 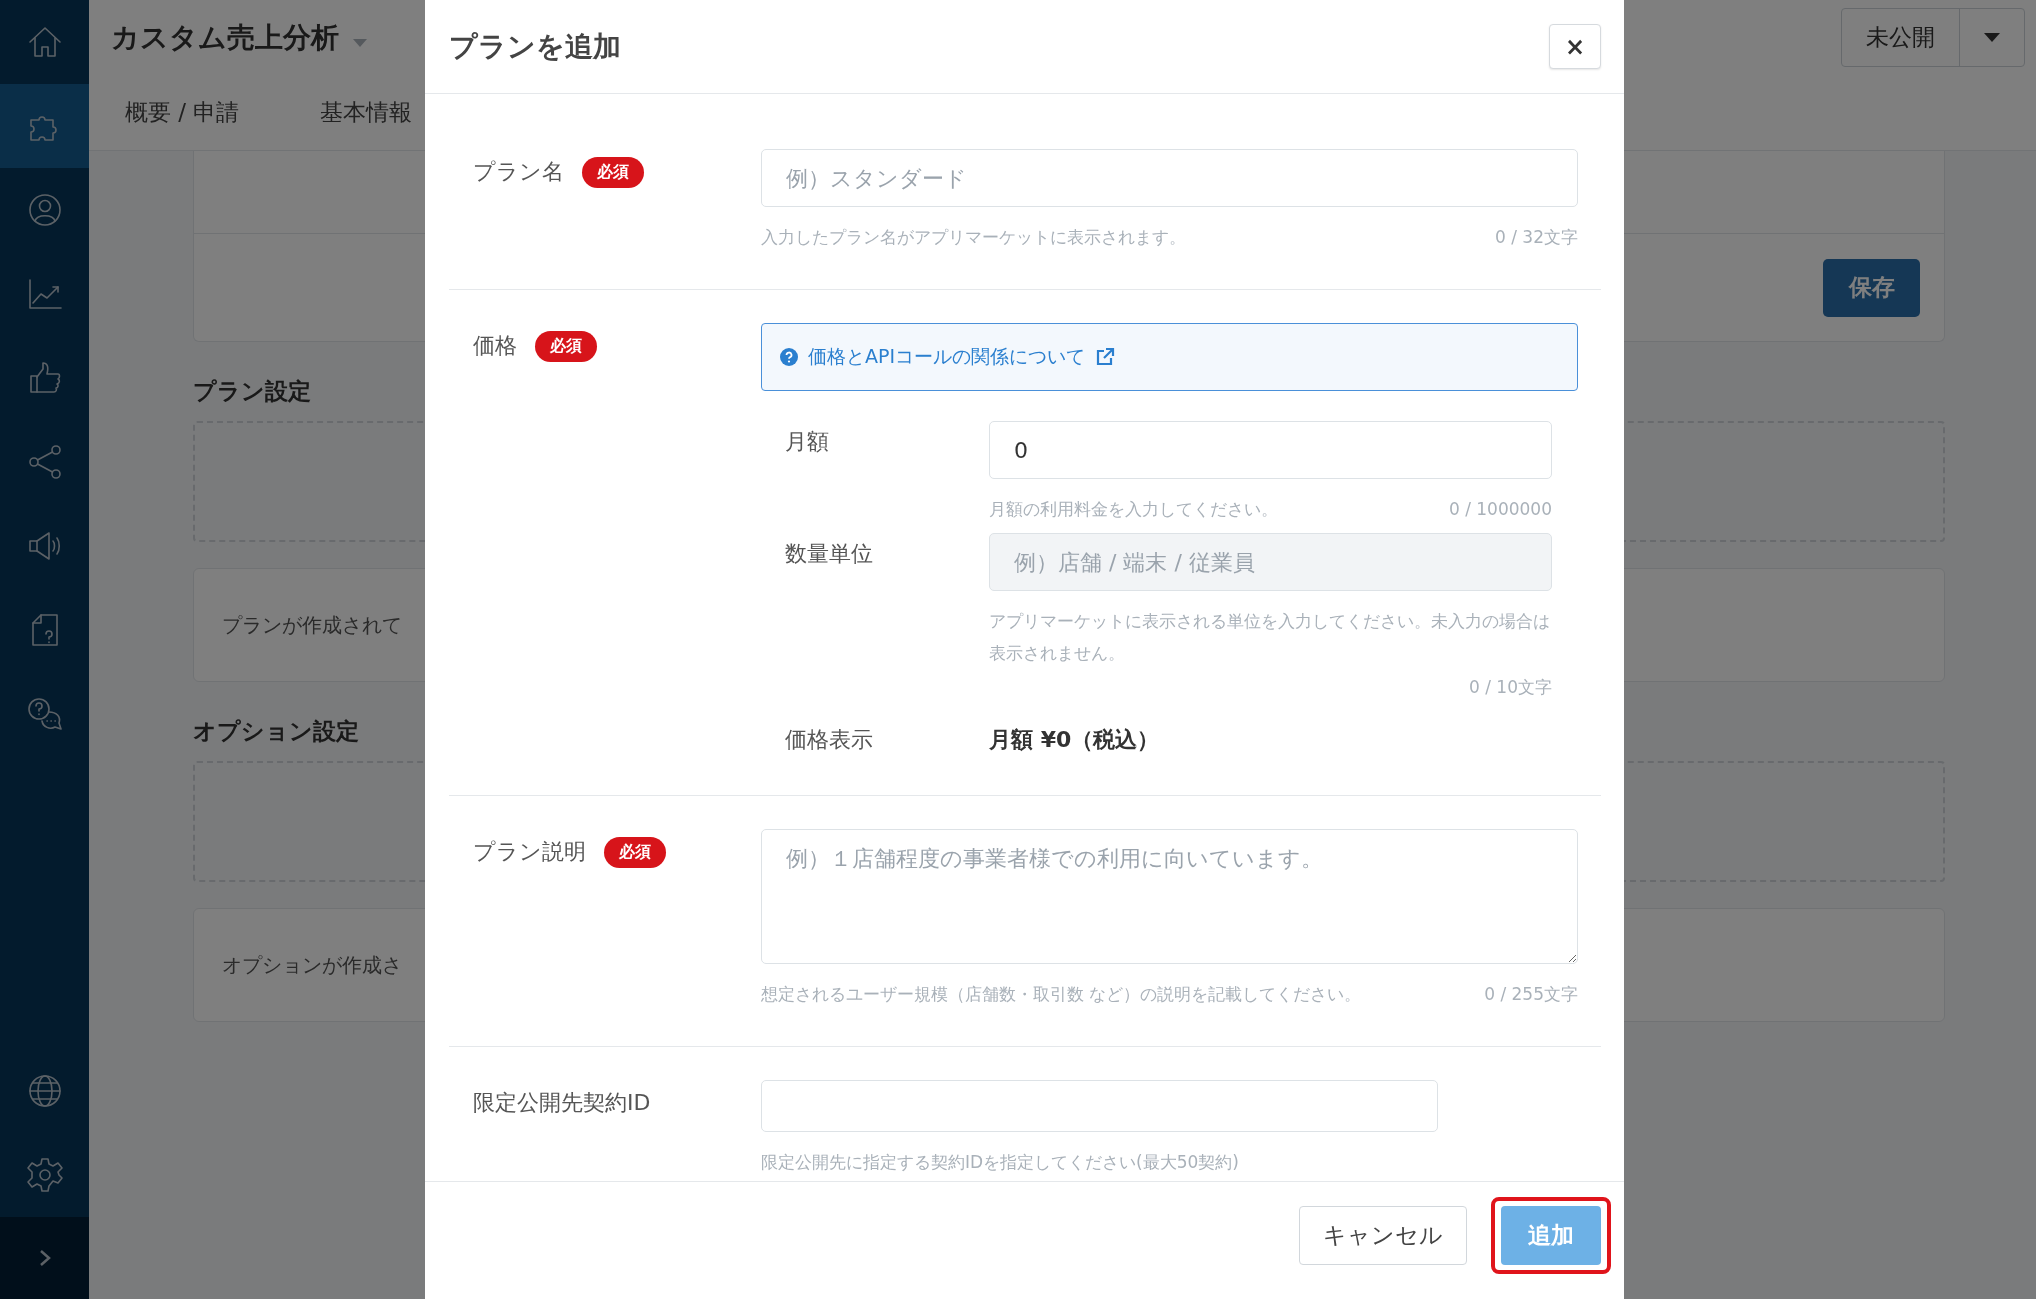 What do you see at coordinates (312, 625) in the screenshot?
I see `empty-message: プランが作成されて` at bounding box center [312, 625].